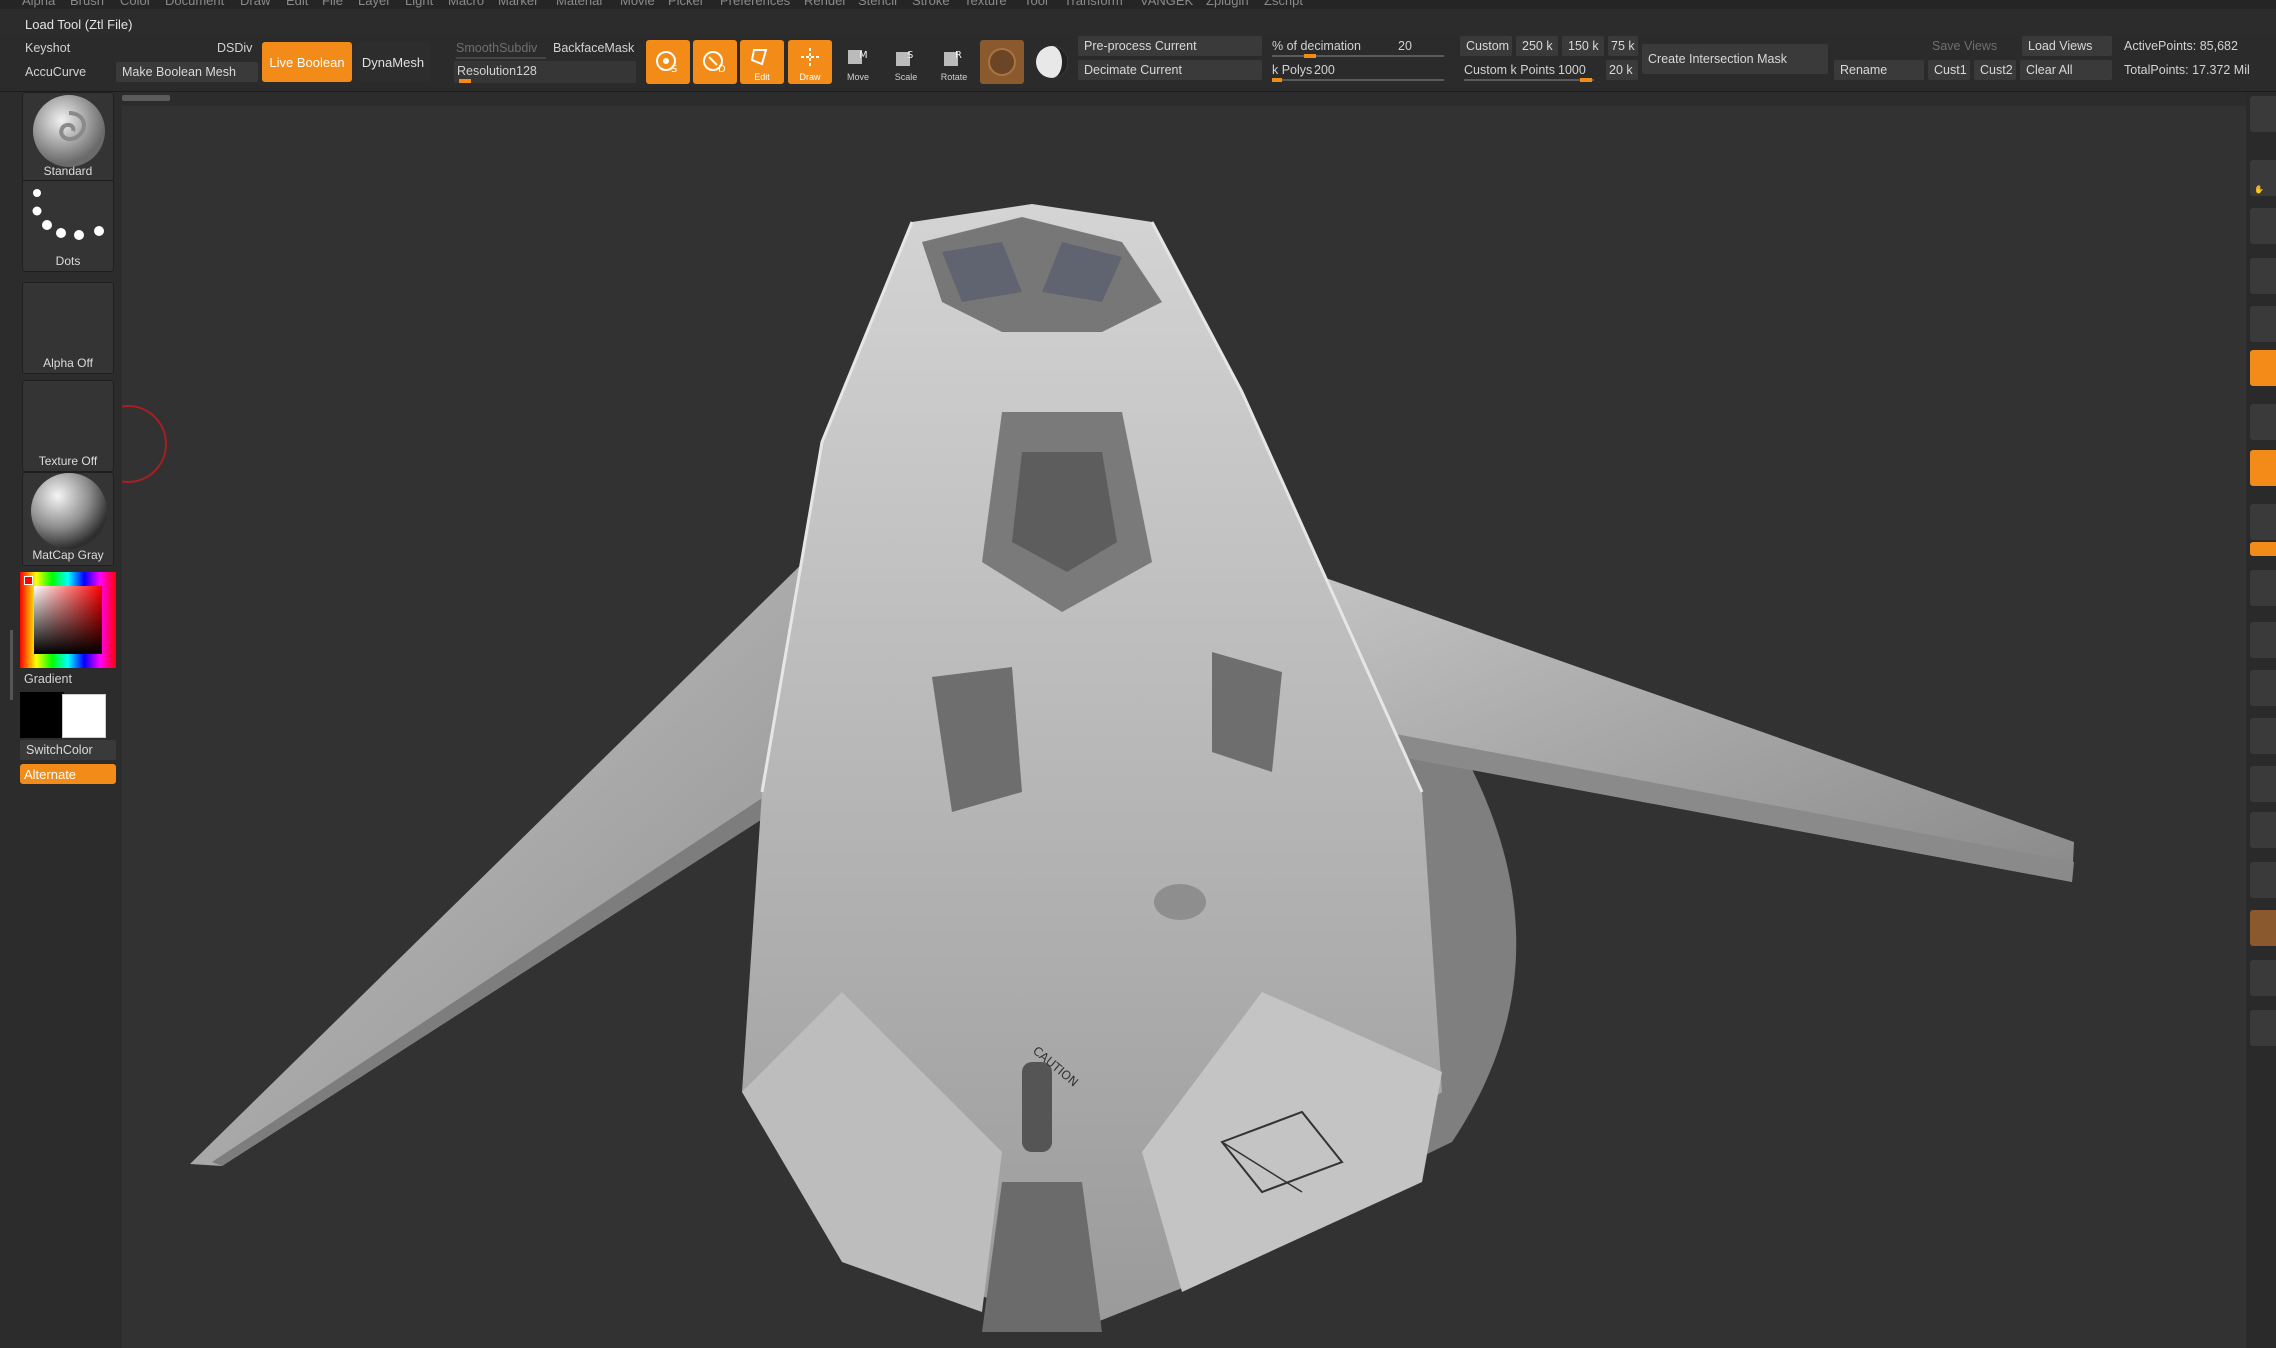 This screenshot has height=1348, width=2276. Describe the element at coordinates (877, 4) in the screenshot. I see `menu-stencil: Stencil` at that location.